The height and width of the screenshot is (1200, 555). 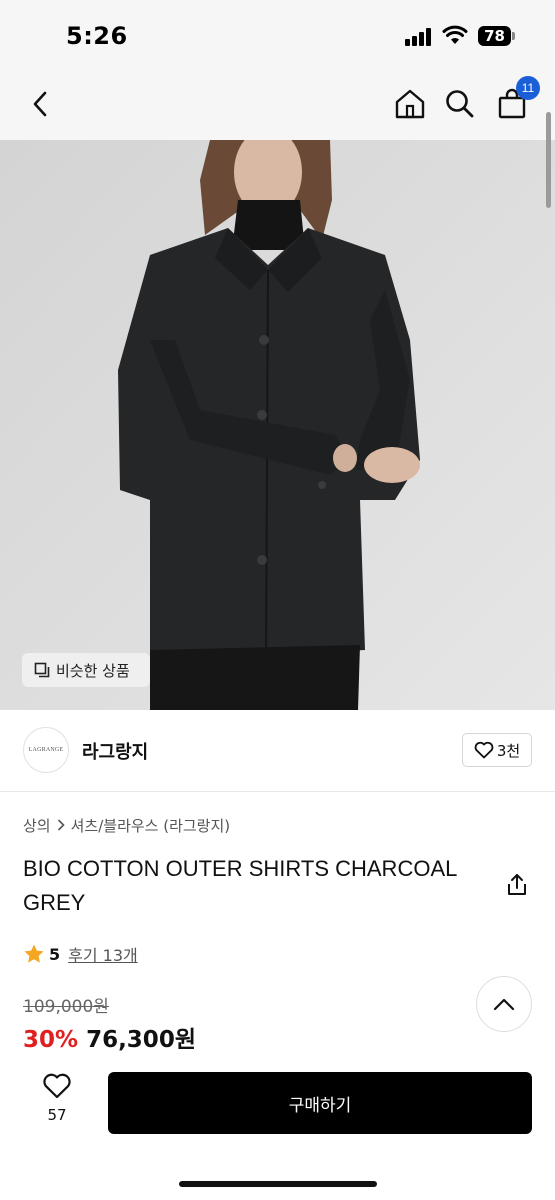 What do you see at coordinates (37, 825) in the screenshot?
I see `breadcrumb-item: 상의` at bounding box center [37, 825].